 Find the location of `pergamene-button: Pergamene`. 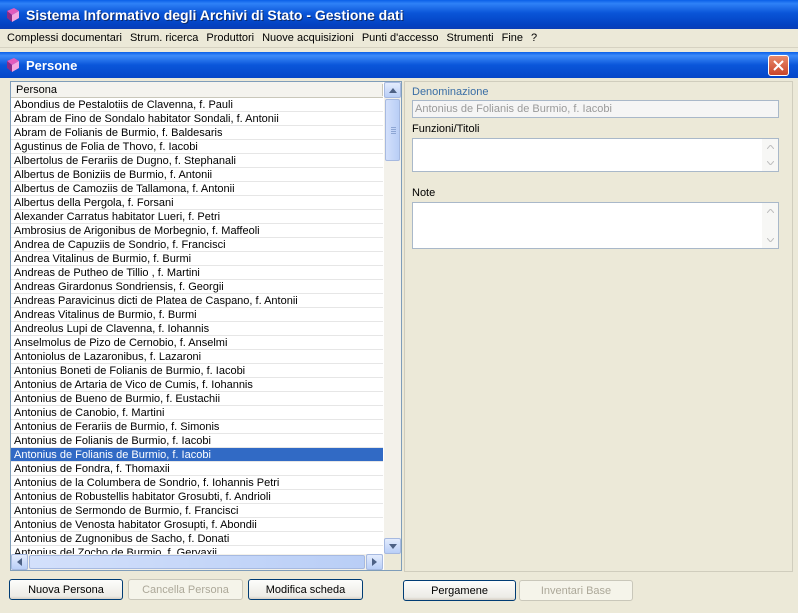

pergamene-button: Pergamene is located at coordinates (459, 590).